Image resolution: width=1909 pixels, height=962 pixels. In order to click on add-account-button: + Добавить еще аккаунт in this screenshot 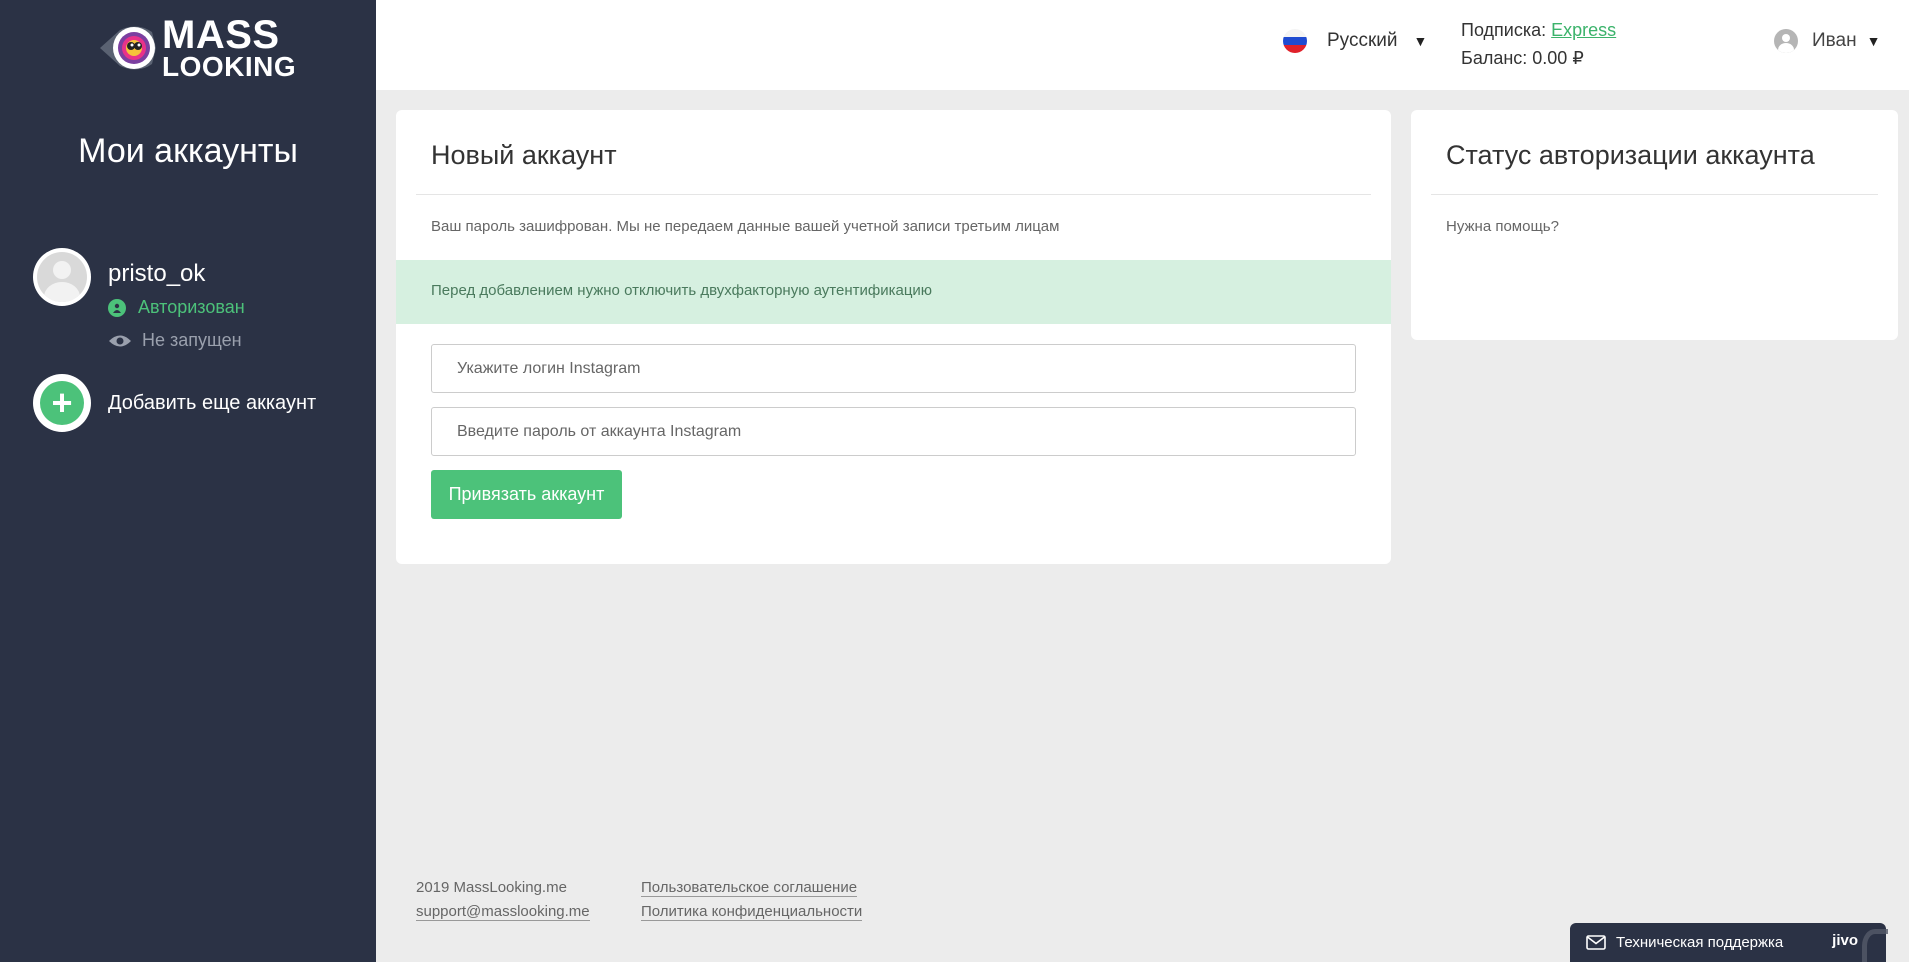, I will do `click(198, 404)`.